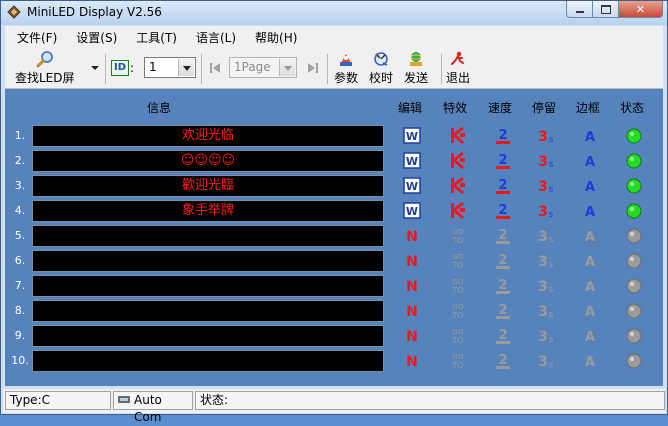 Image resolution: width=668 pixels, height=426 pixels. I want to click on page-select-value: 1Page, so click(252, 67).